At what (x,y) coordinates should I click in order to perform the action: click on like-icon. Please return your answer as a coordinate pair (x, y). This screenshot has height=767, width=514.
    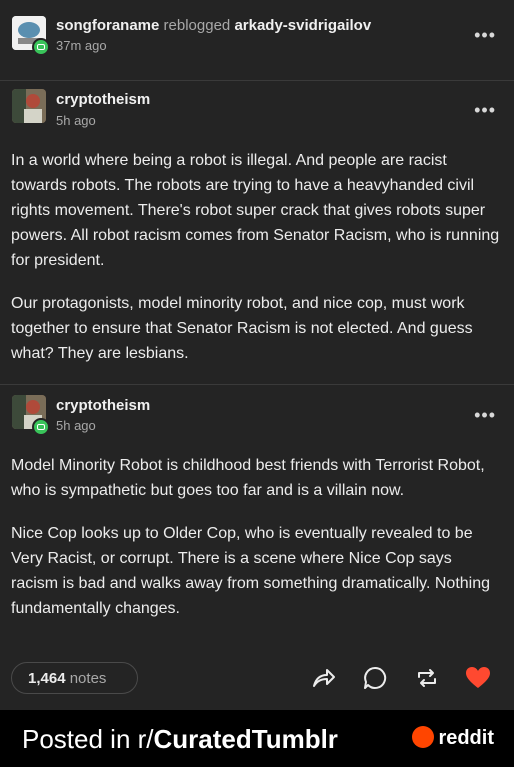
    Looking at the image, I should click on (478, 678).